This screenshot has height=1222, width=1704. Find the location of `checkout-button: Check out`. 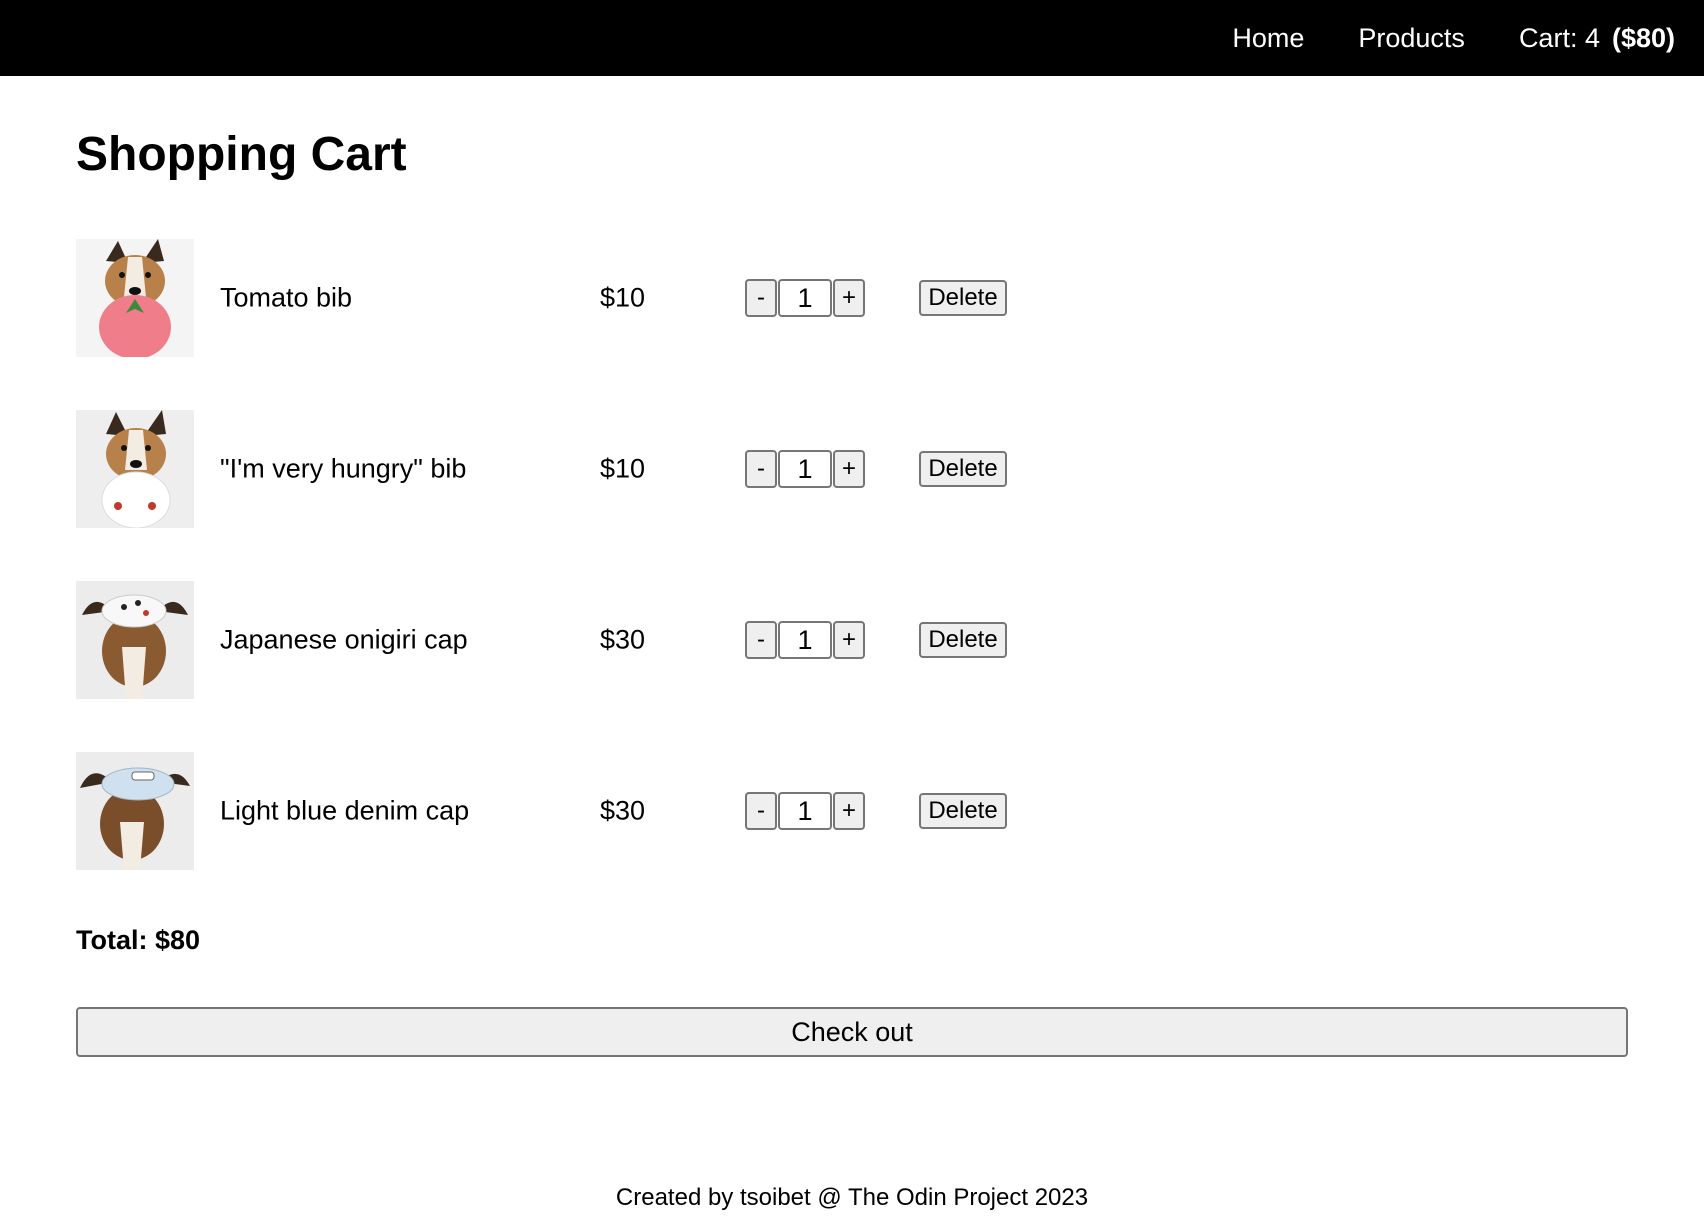

checkout-button: Check out is located at coordinates (852, 1032).